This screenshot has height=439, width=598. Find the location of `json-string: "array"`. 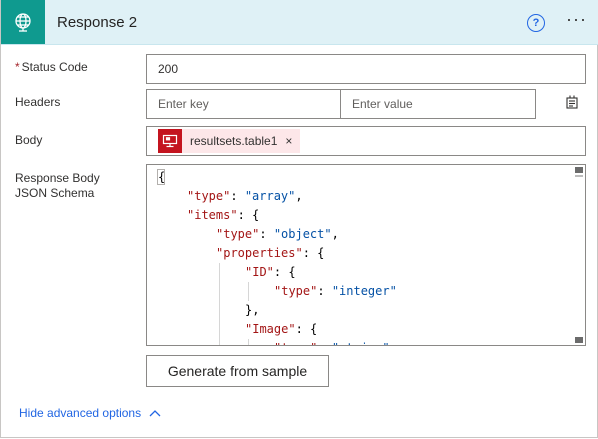

json-string: "array" is located at coordinates (270, 196).